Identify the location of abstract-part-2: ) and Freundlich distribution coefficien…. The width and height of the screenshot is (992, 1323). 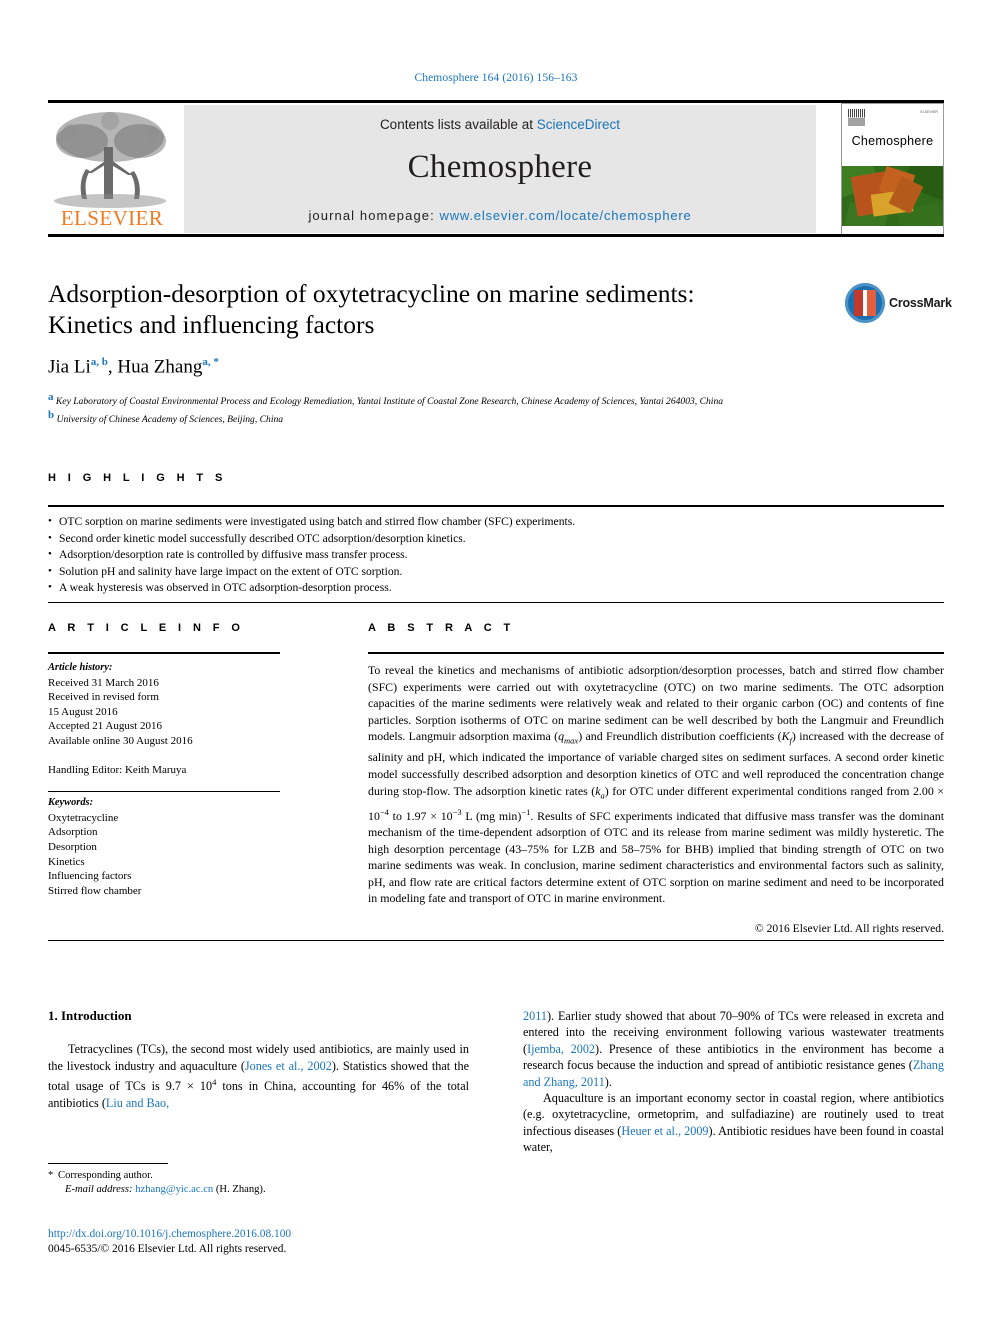
(680, 736).